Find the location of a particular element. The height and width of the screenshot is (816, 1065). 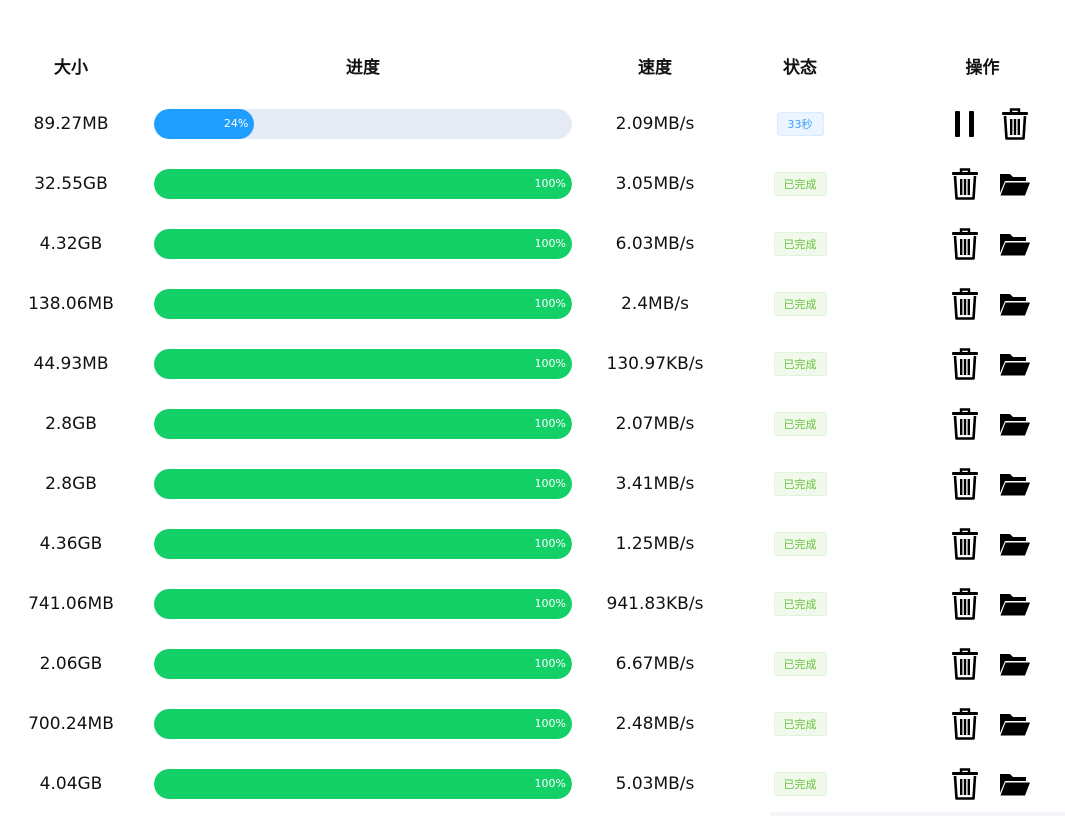

column-header-size: 大小 is located at coordinates (71, 68).